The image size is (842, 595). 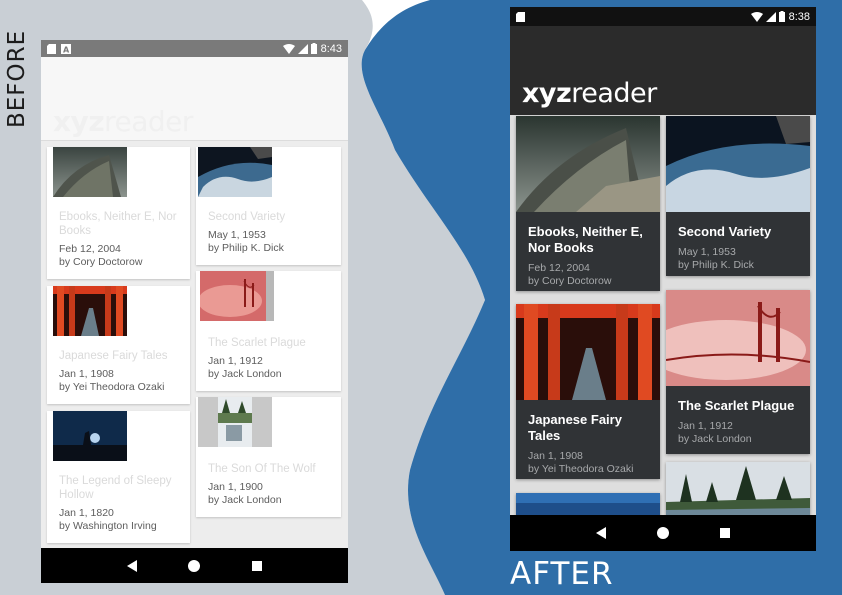 What do you see at coordinates (562, 574) in the screenshot?
I see `after-label: AFTER` at bounding box center [562, 574].